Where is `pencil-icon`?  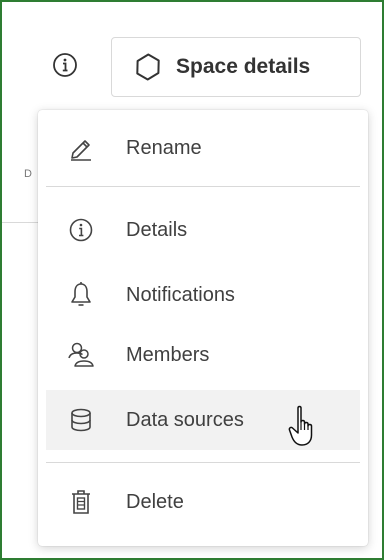
pencil-icon is located at coordinates (81, 148).